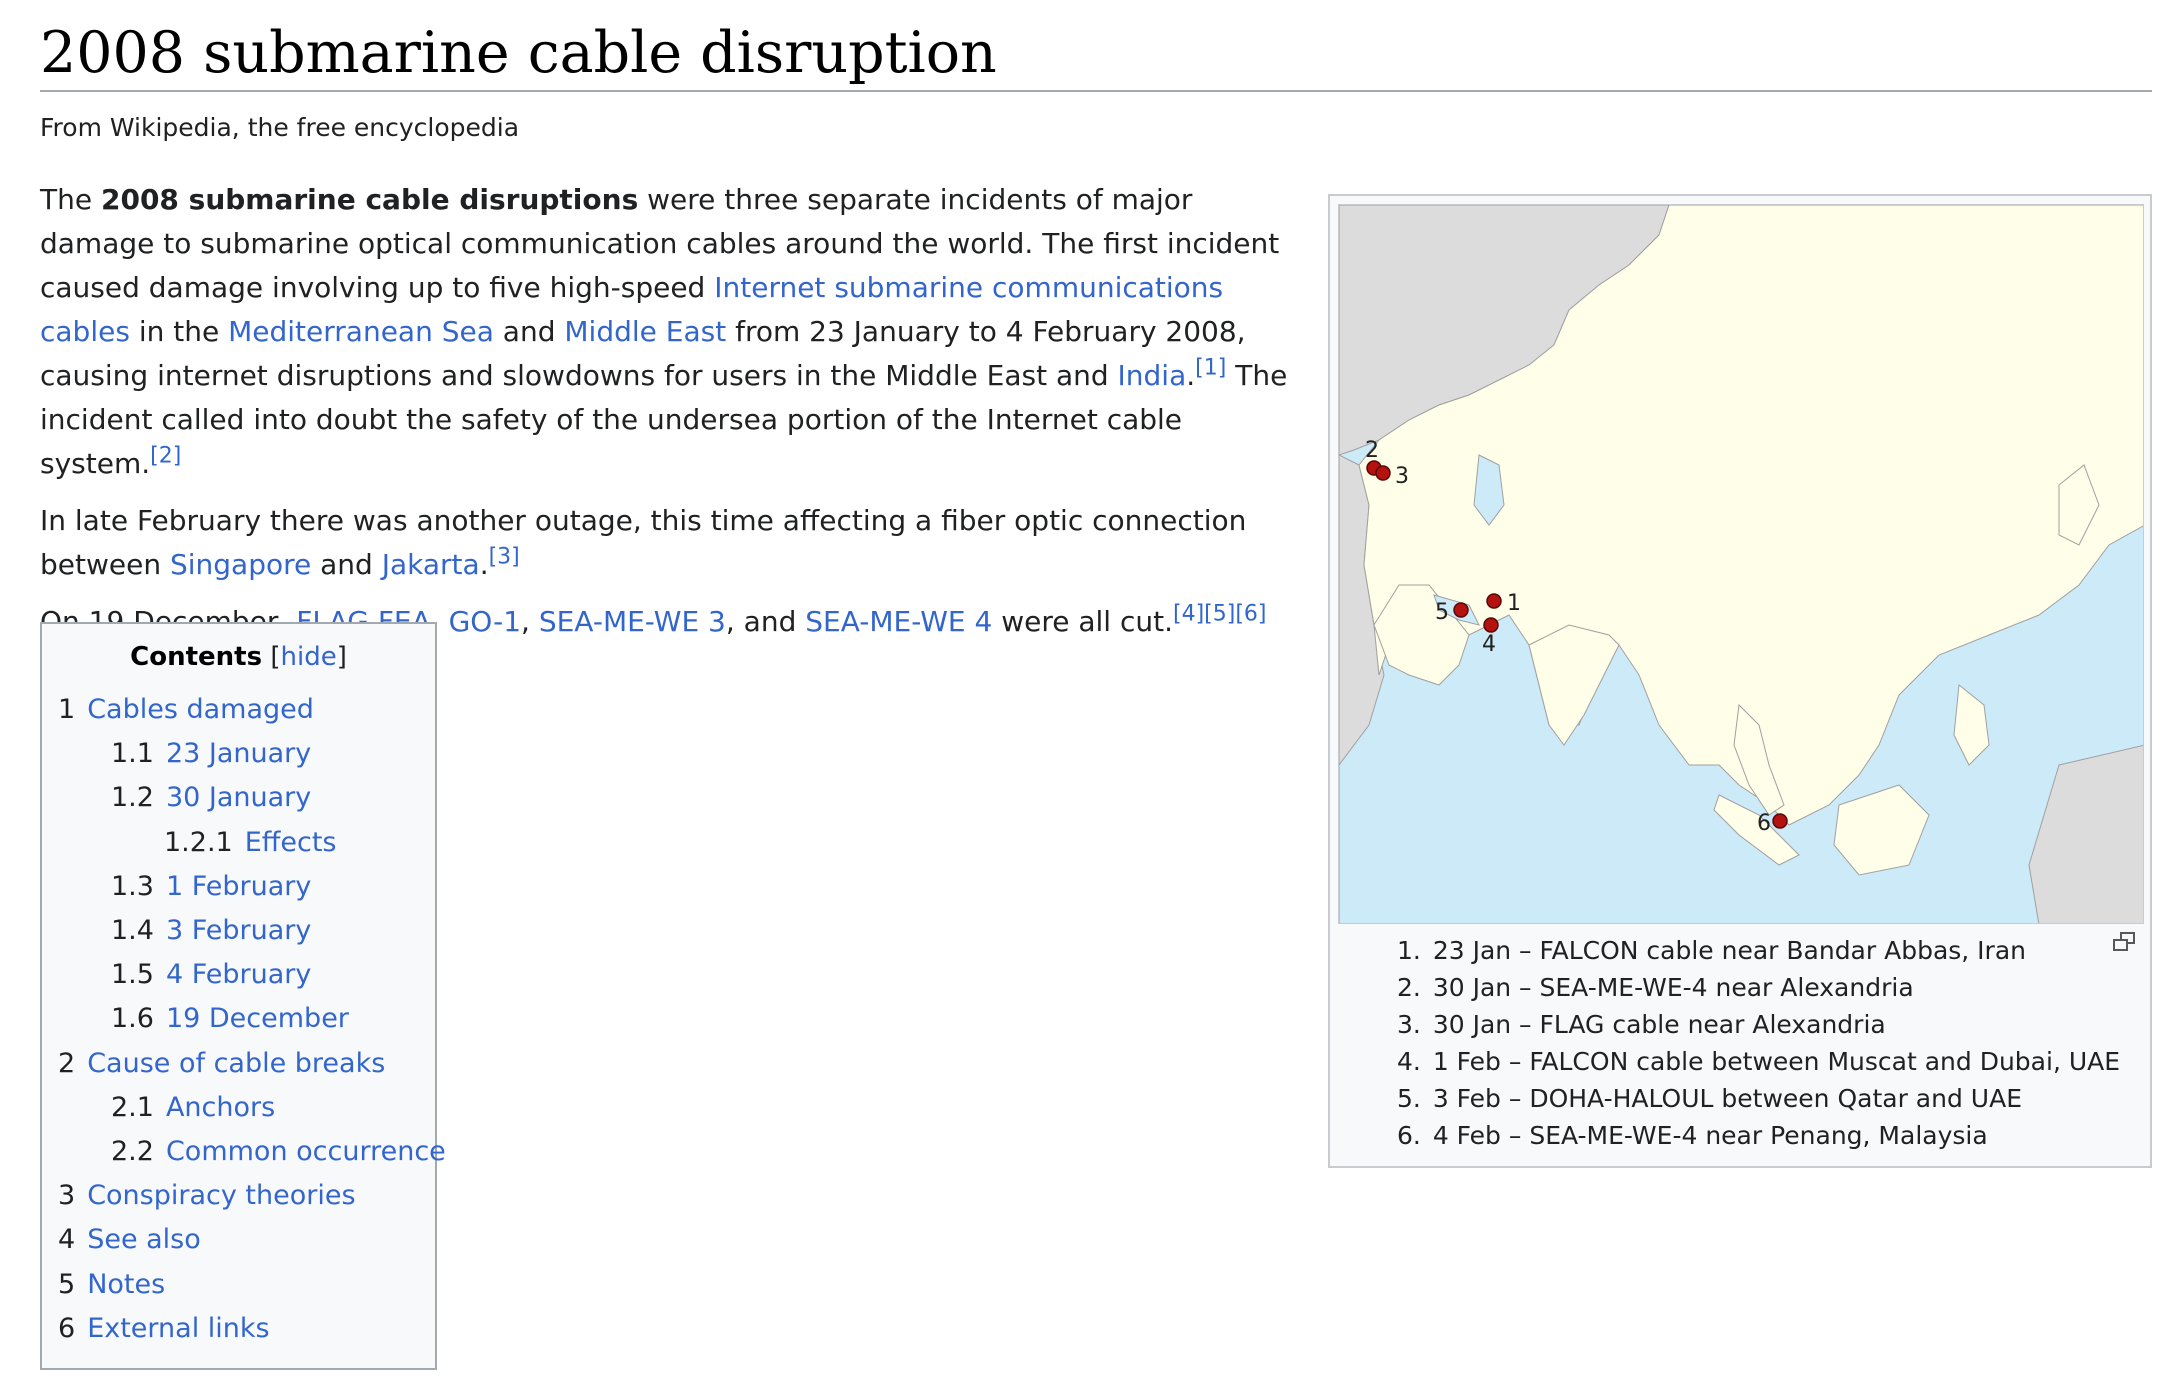 Image resolution: width=2184 pixels, height=1396 pixels. Describe the element at coordinates (898, 621) in the screenshot. I see `link-sea-me-we-4: SEA-ME-WE 4` at that location.